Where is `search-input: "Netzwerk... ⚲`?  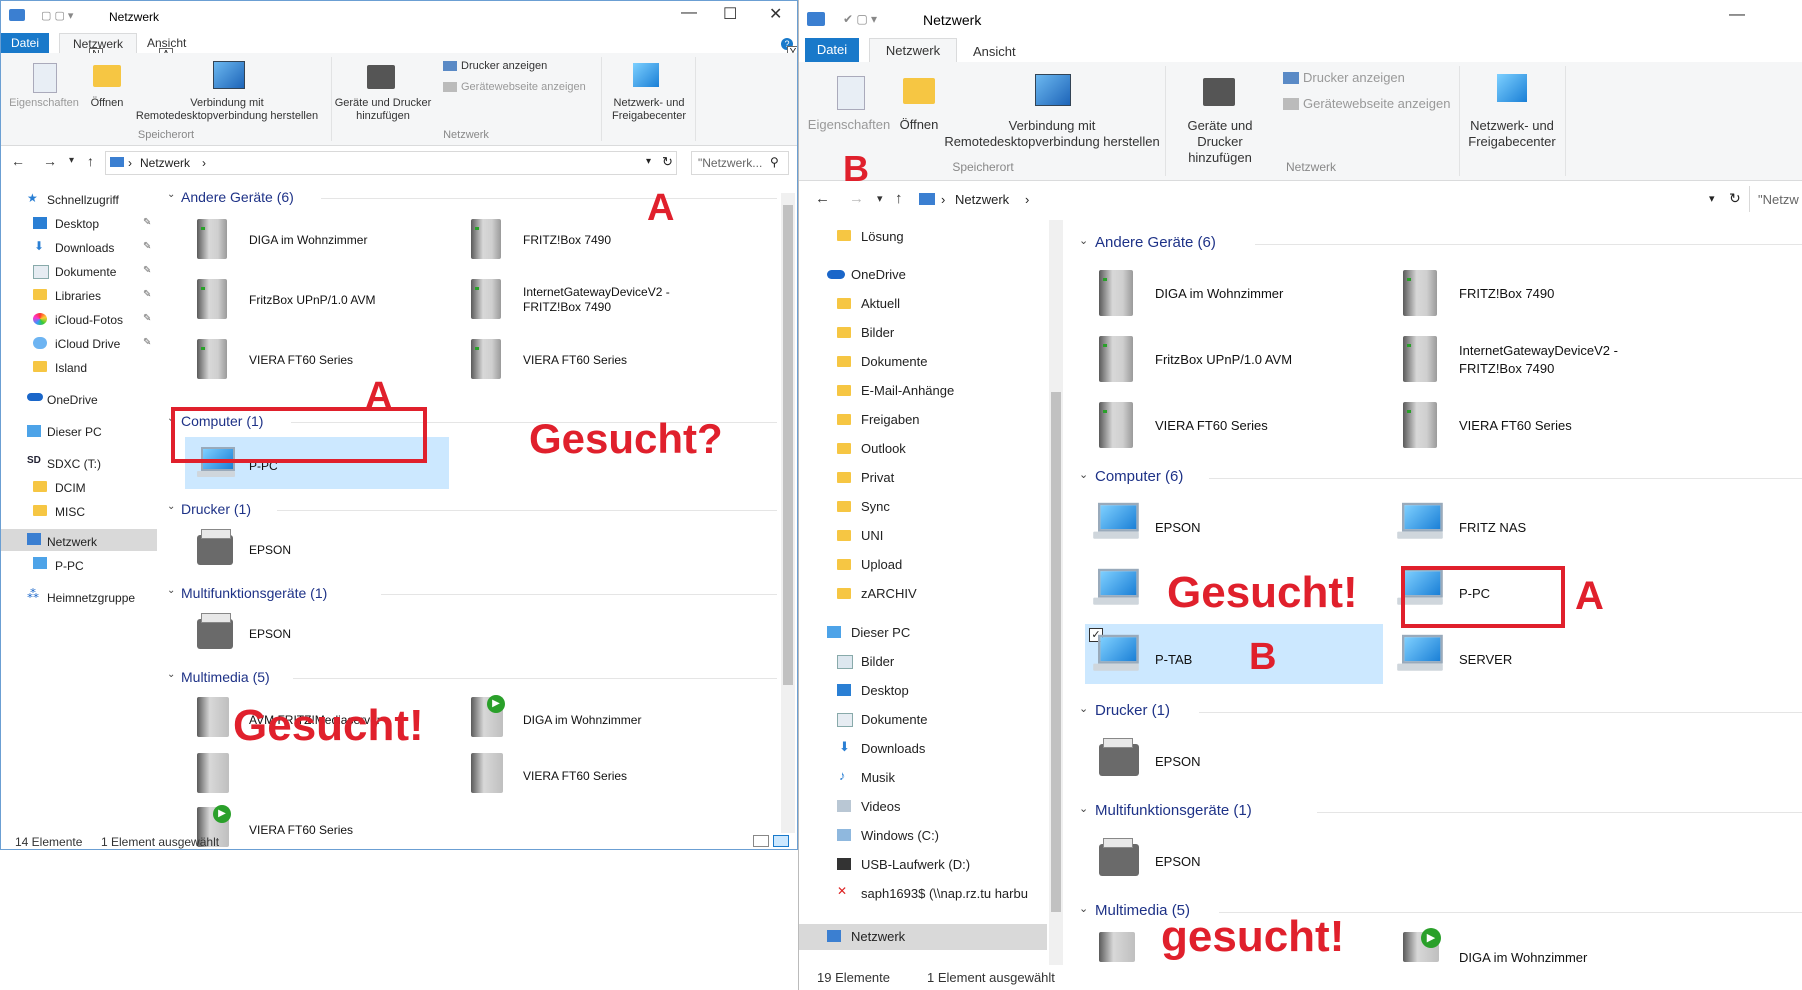
search-input: "Netzwerk... ⚲ is located at coordinates (740, 163).